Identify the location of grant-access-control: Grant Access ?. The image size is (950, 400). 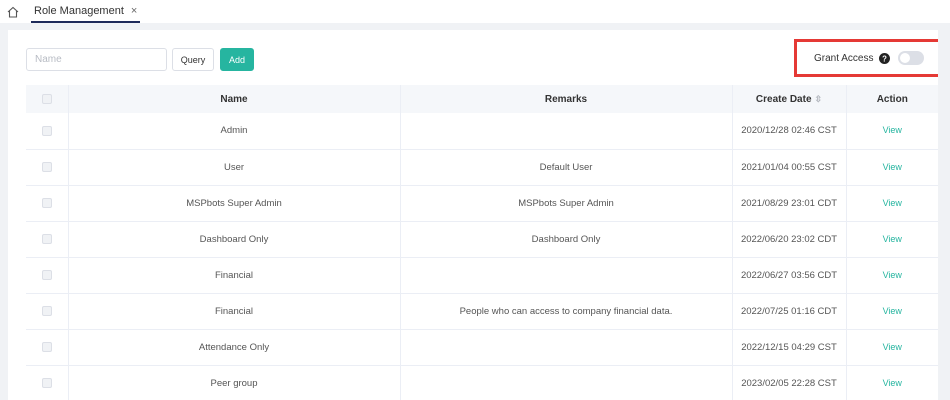
(866, 58).